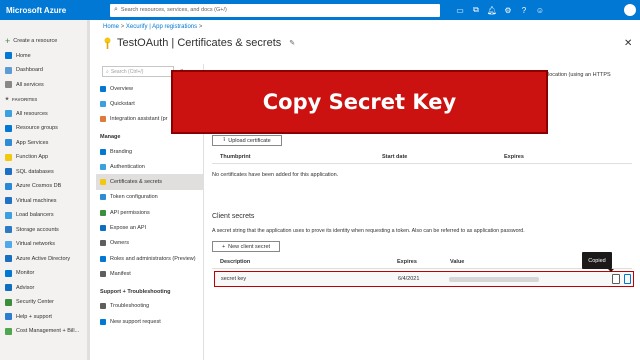  Describe the element at coordinates (44, 186) in the screenshot. I see `nav-item-azure-cosmos-db: Azure Cosmos DB` at that location.